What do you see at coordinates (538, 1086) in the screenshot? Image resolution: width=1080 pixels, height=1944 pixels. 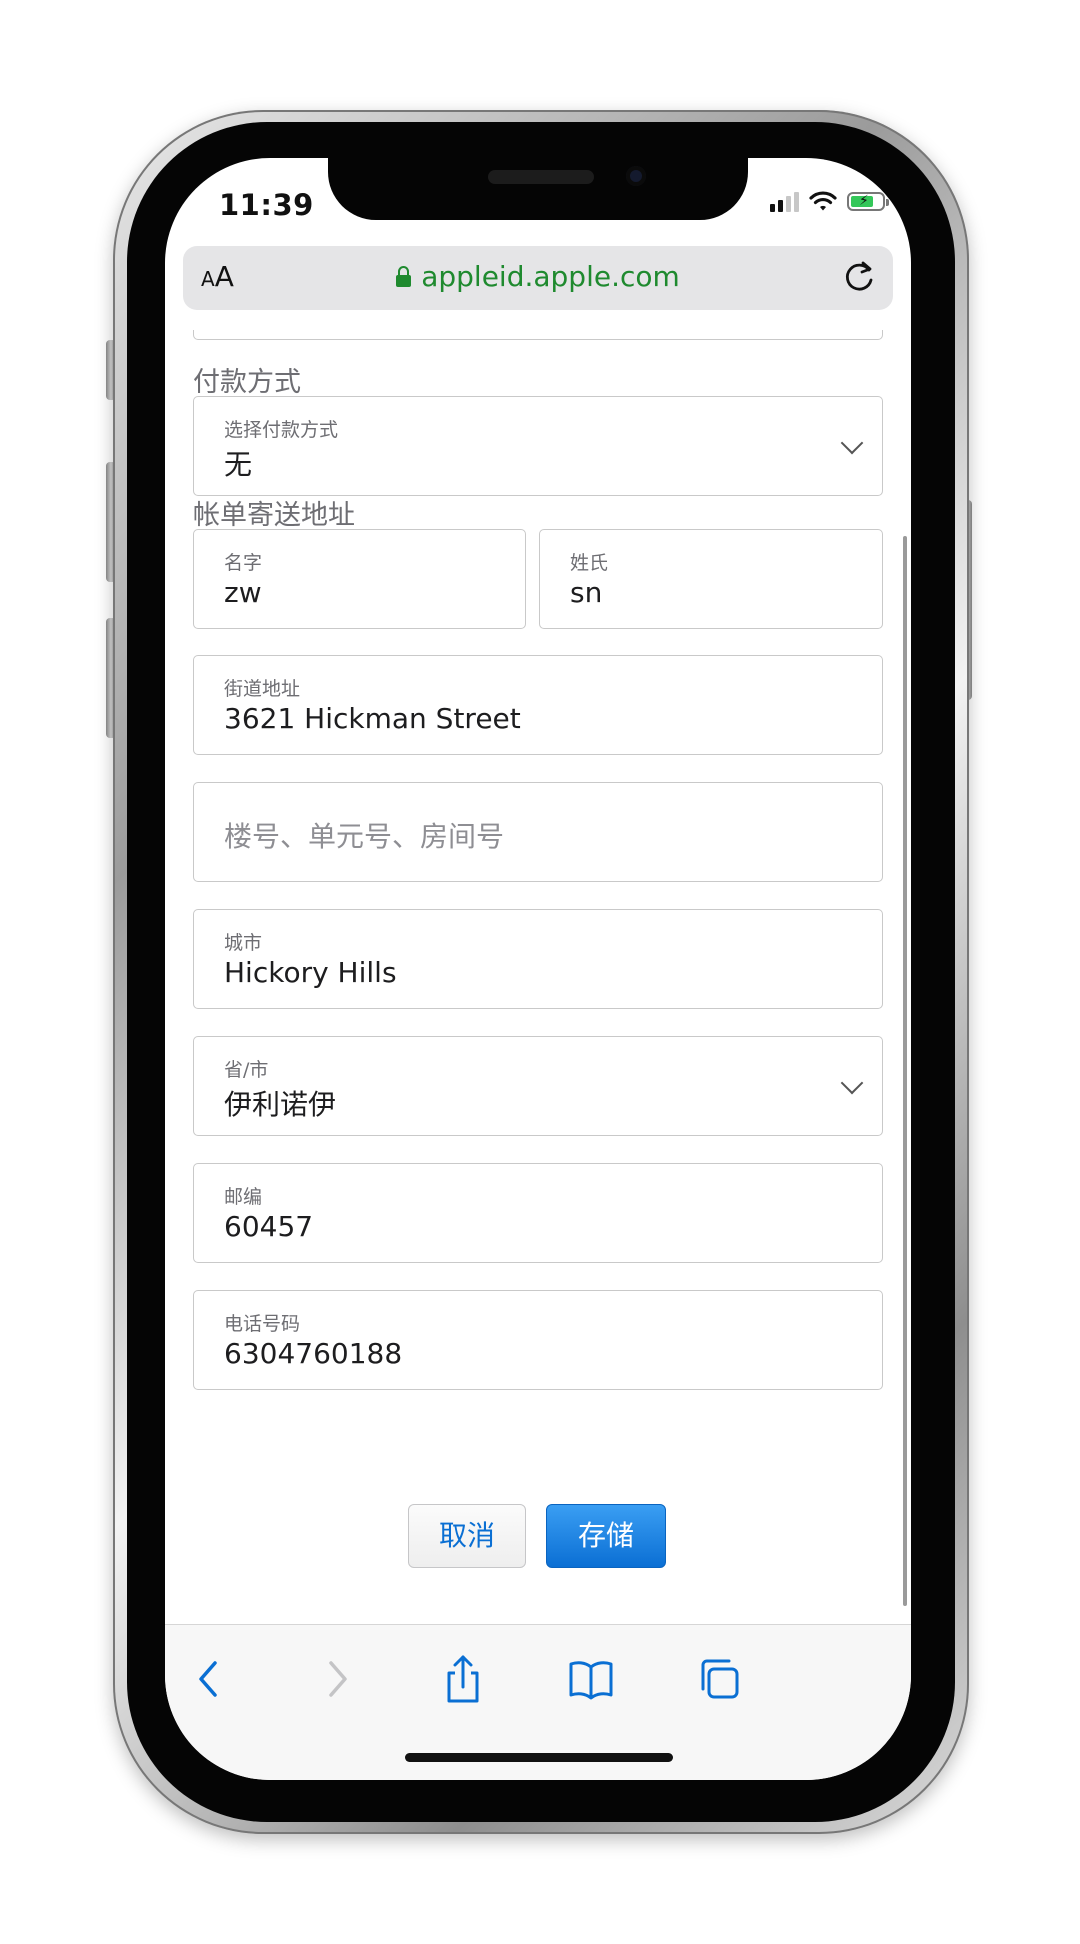 I see `state-select: 省/市 伊利诺伊` at bounding box center [538, 1086].